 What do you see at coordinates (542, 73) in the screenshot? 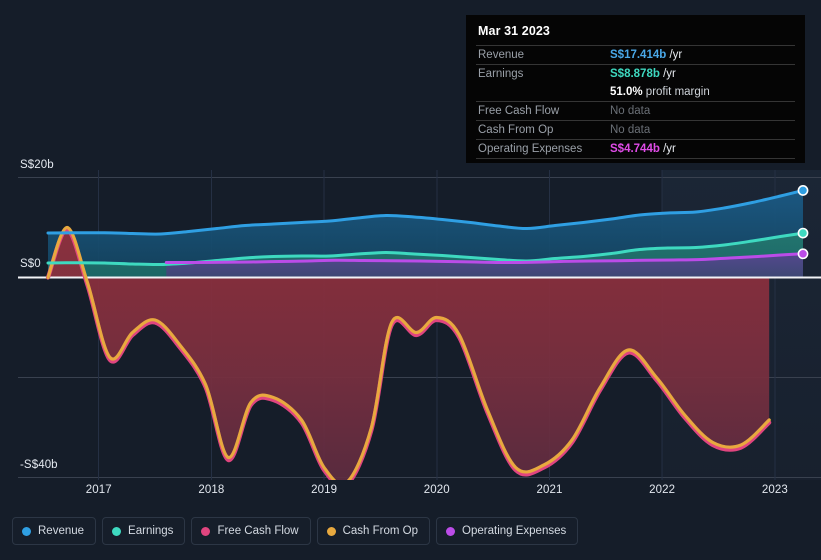
I see `tooltip-row-label: Earnings` at bounding box center [542, 73].